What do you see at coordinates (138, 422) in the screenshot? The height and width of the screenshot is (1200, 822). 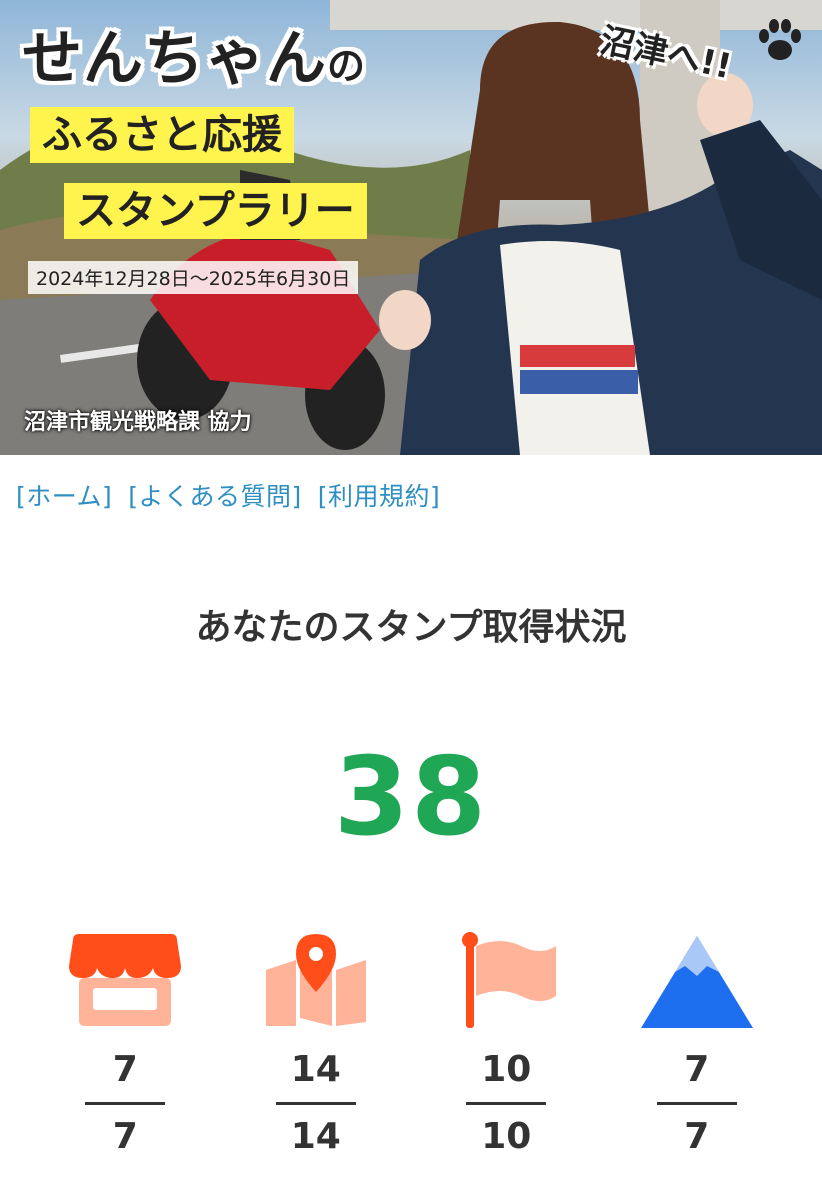 I see `hero-credit: 沼津市観光戦略課 協力` at bounding box center [138, 422].